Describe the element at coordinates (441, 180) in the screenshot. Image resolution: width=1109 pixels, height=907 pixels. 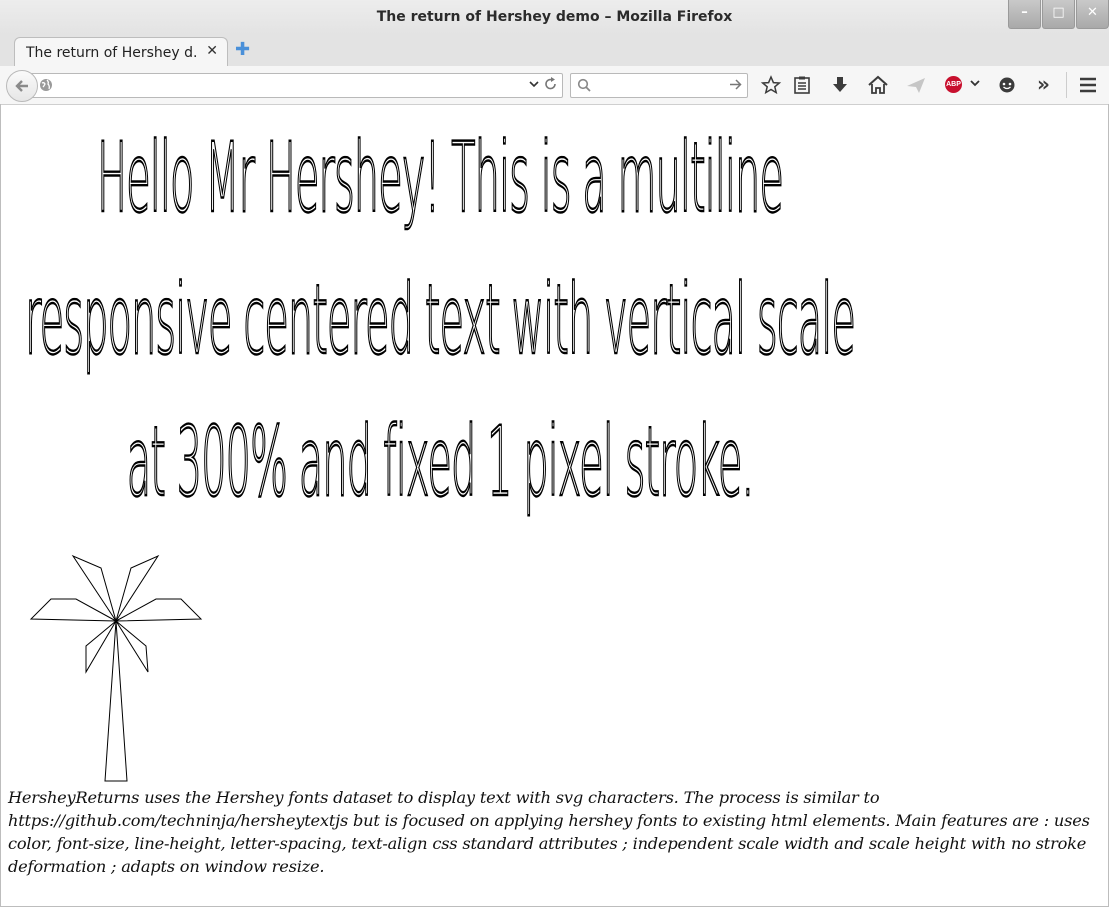
I see `hershey-line-1: Hello Mr Hershey! This is a multiline` at that location.